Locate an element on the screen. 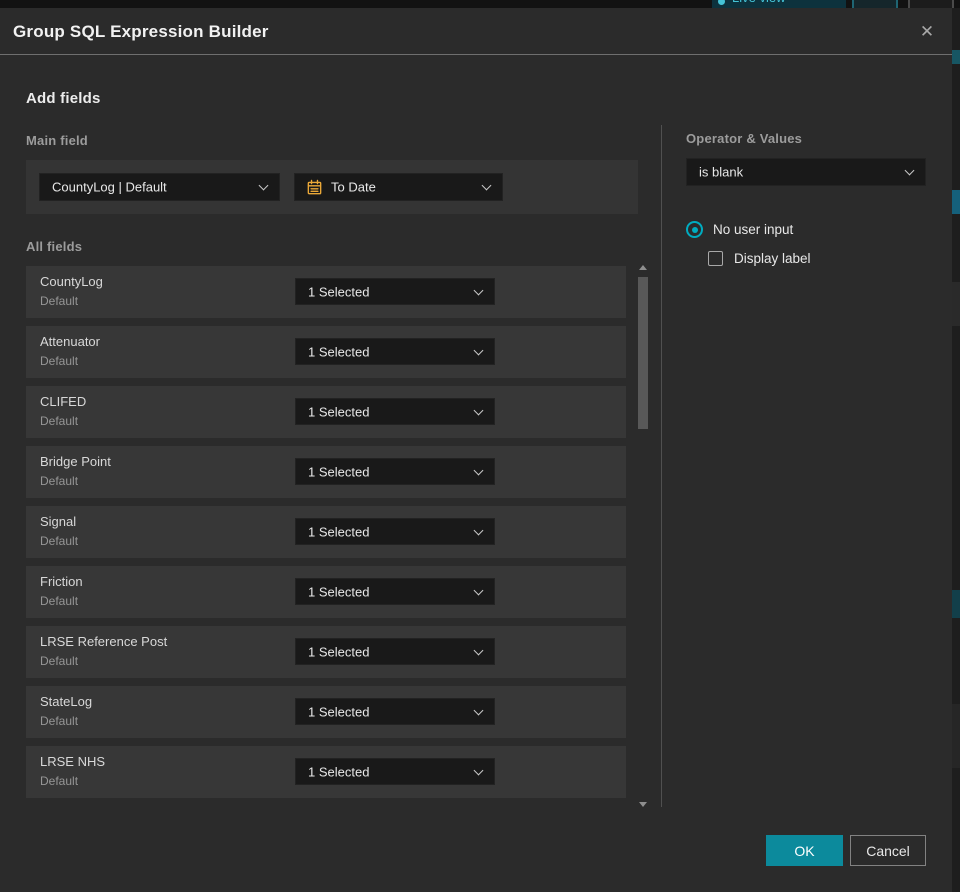 The height and width of the screenshot is (892, 960). field-name: Signal is located at coordinates (58, 521).